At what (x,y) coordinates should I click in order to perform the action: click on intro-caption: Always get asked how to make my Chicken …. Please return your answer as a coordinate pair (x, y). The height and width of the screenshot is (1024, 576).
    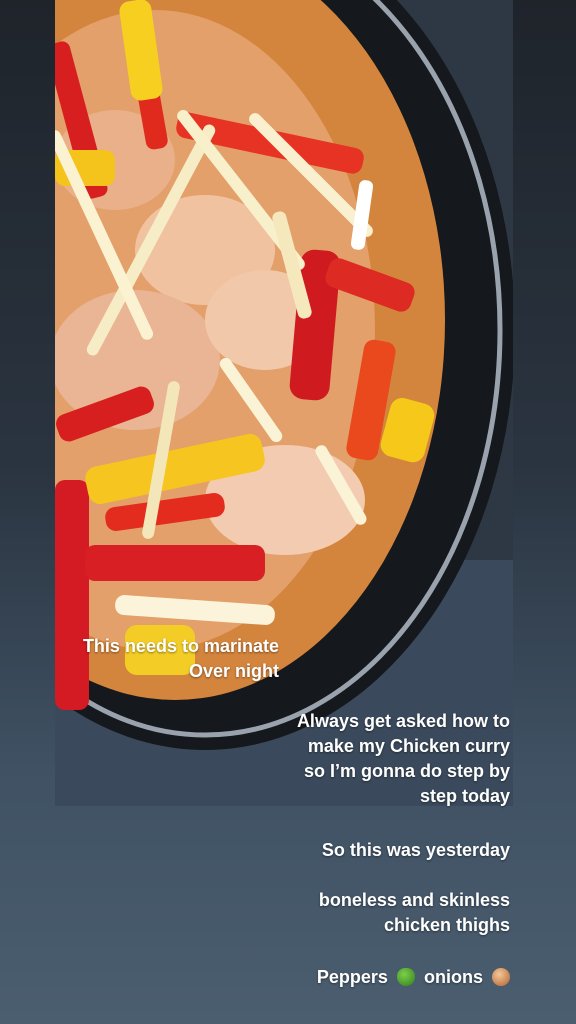
    Looking at the image, I should click on (403, 759).